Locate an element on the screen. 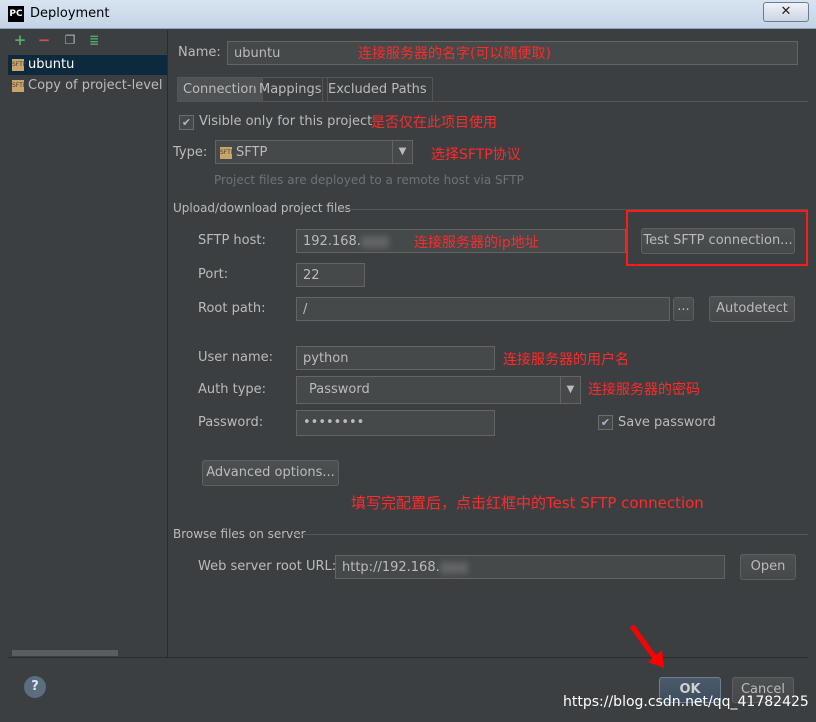 The image size is (816, 722). password-label: Password: is located at coordinates (231, 422).